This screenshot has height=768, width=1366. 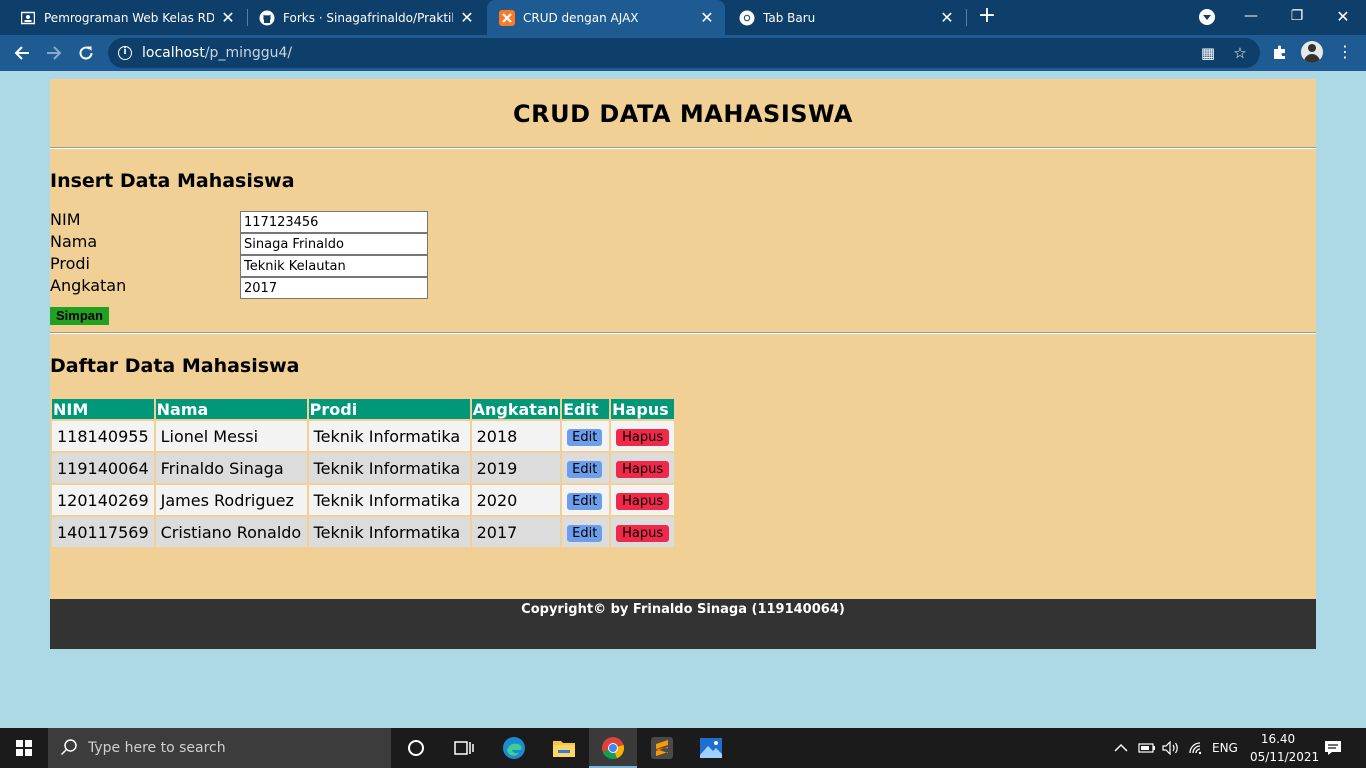 I want to click on url-path: /p_minggu4/, so click(x=248, y=53).